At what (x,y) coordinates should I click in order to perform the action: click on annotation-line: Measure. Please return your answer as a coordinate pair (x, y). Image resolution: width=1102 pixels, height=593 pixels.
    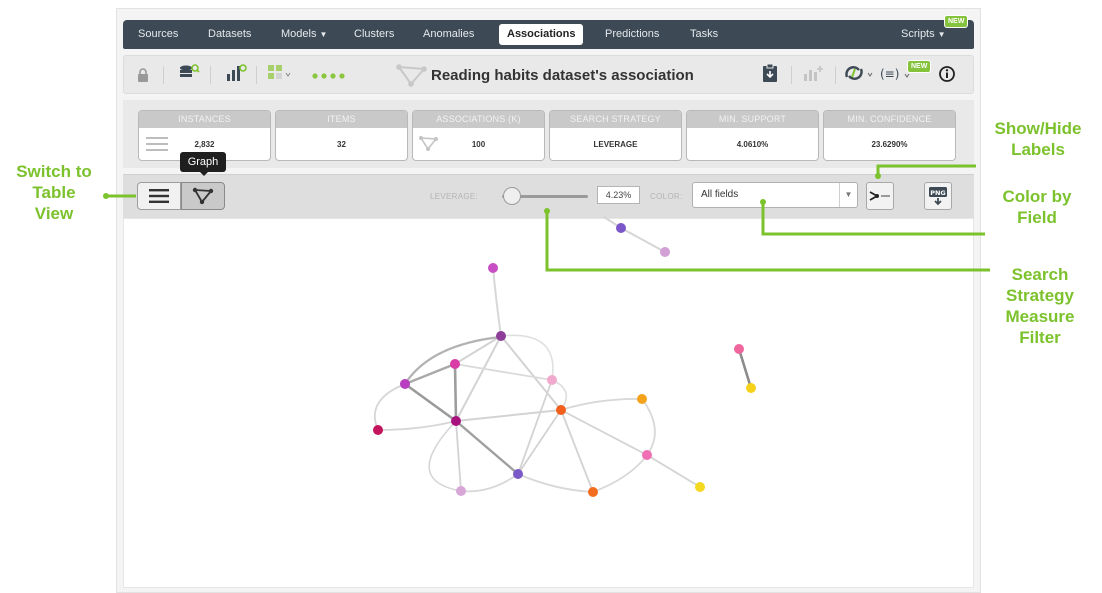
    Looking at the image, I should click on (1040, 316).